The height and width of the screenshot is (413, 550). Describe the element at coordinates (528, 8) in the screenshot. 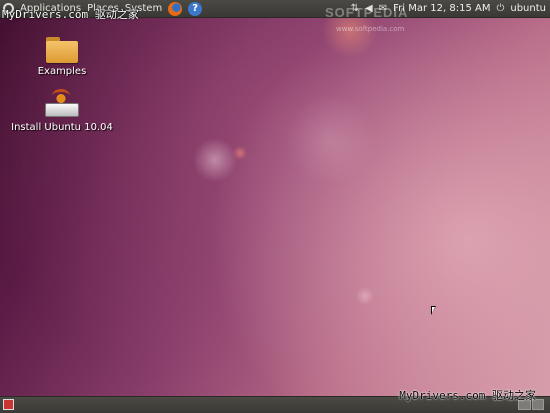

I see `user-menu: ubuntu` at that location.